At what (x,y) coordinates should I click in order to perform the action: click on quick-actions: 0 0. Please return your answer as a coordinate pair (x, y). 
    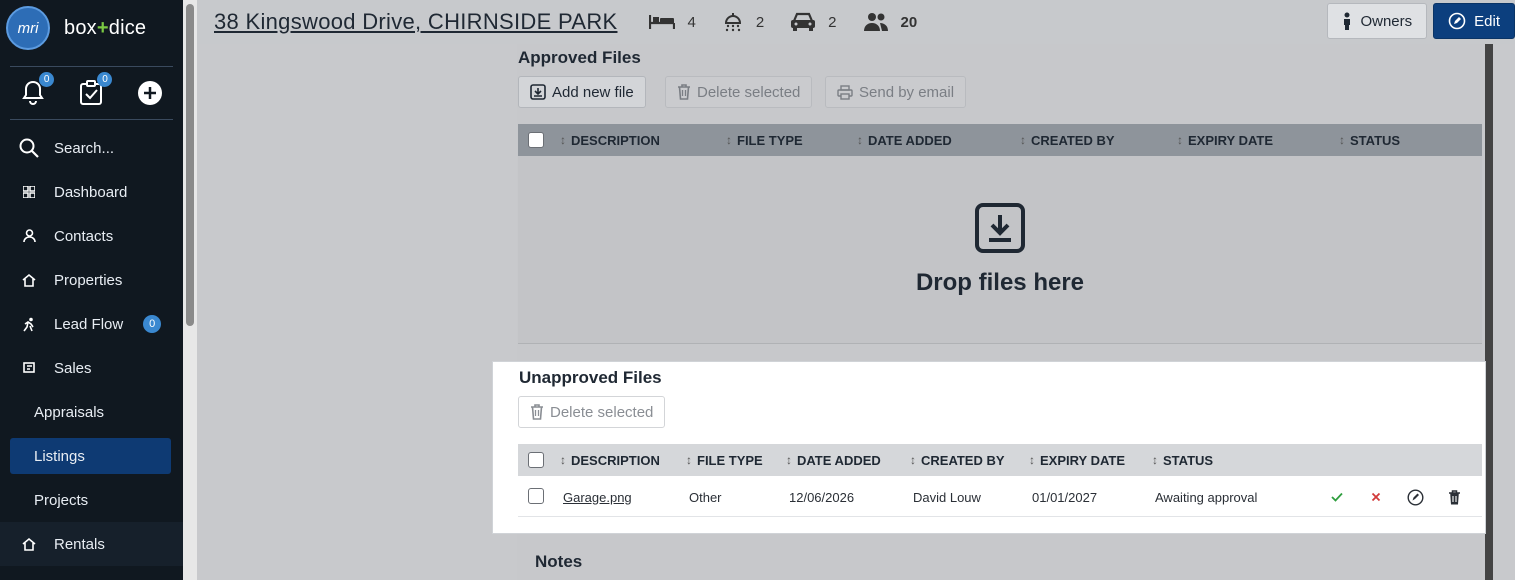
    Looking at the image, I should click on (91, 93).